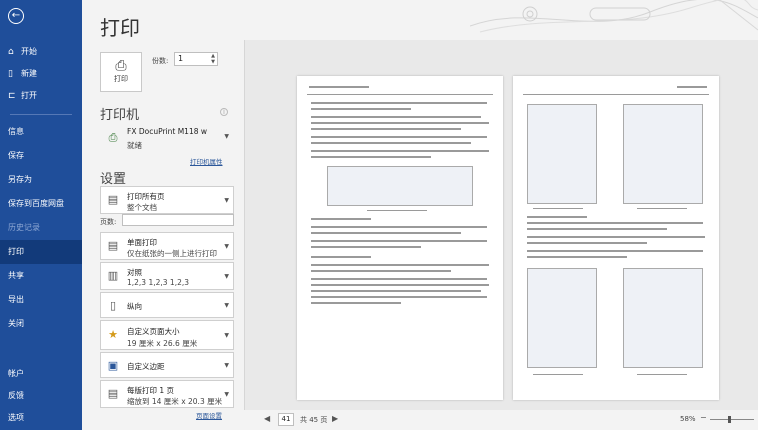 This screenshot has width=758, height=430. I want to click on collate-icon: ▥, so click(113, 275).